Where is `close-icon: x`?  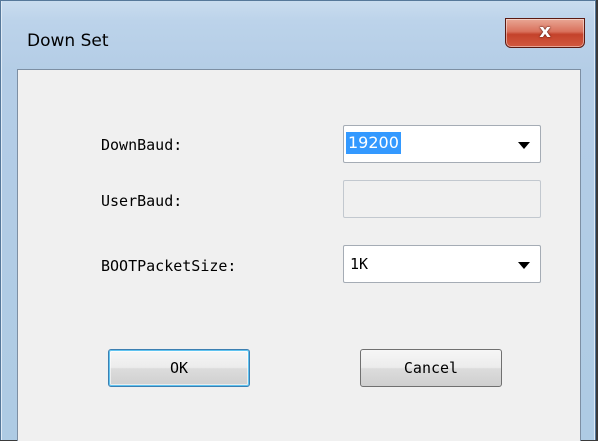
close-icon: x is located at coordinates (545, 31).